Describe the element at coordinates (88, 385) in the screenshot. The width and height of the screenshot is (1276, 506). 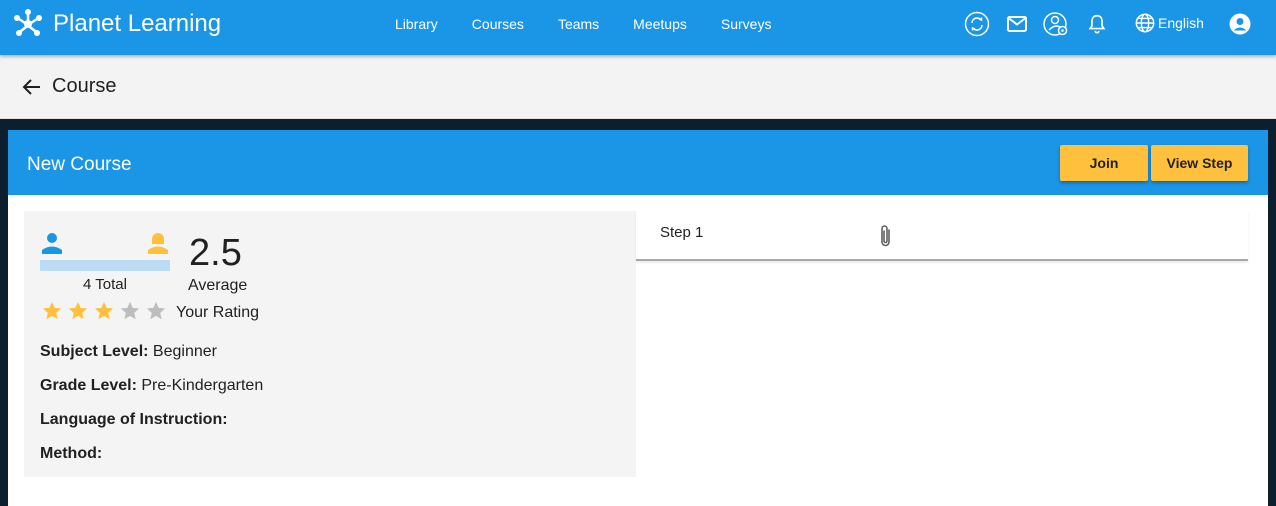
I see `meta-label: Grade Level:` at that location.